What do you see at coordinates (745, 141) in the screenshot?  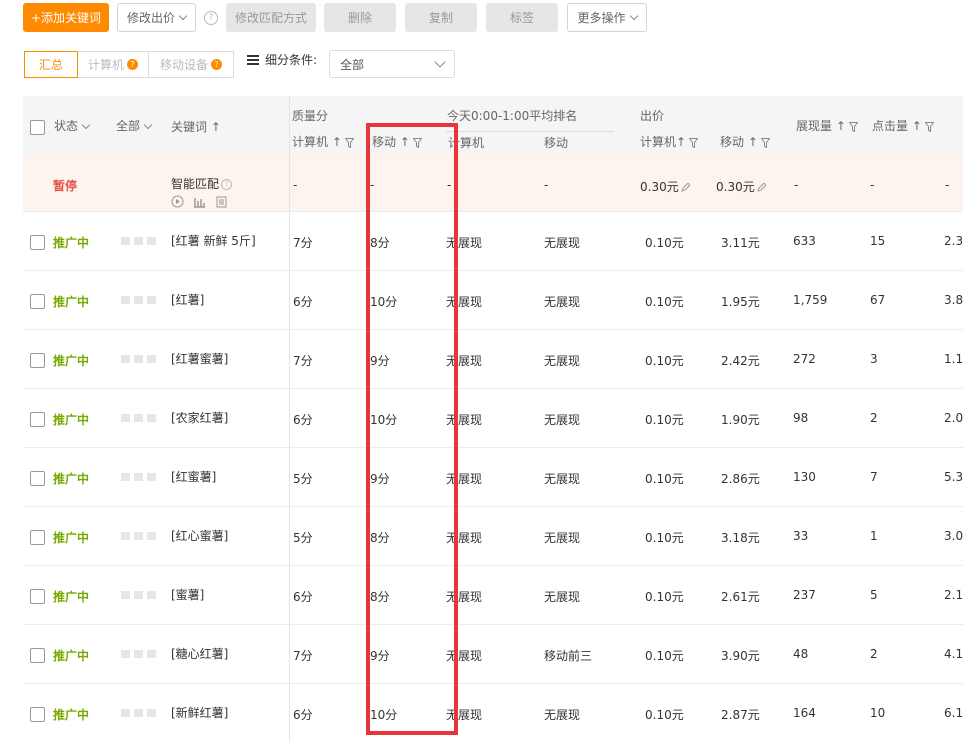 I see `header-bid-mobile: 移动 ↑` at bounding box center [745, 141].